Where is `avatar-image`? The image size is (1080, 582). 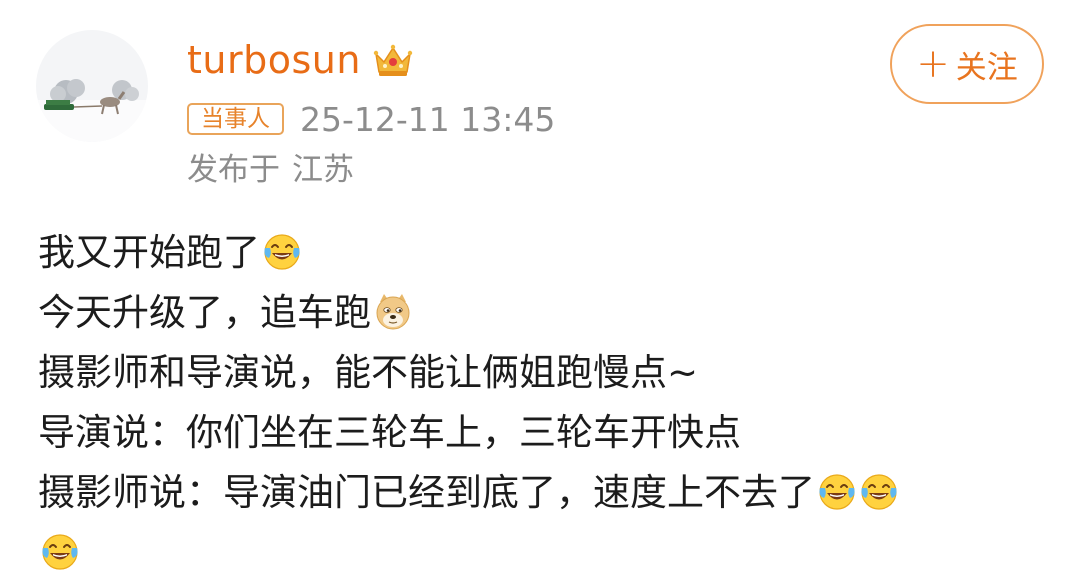 avatar-image is located at coordinates (92, 86).